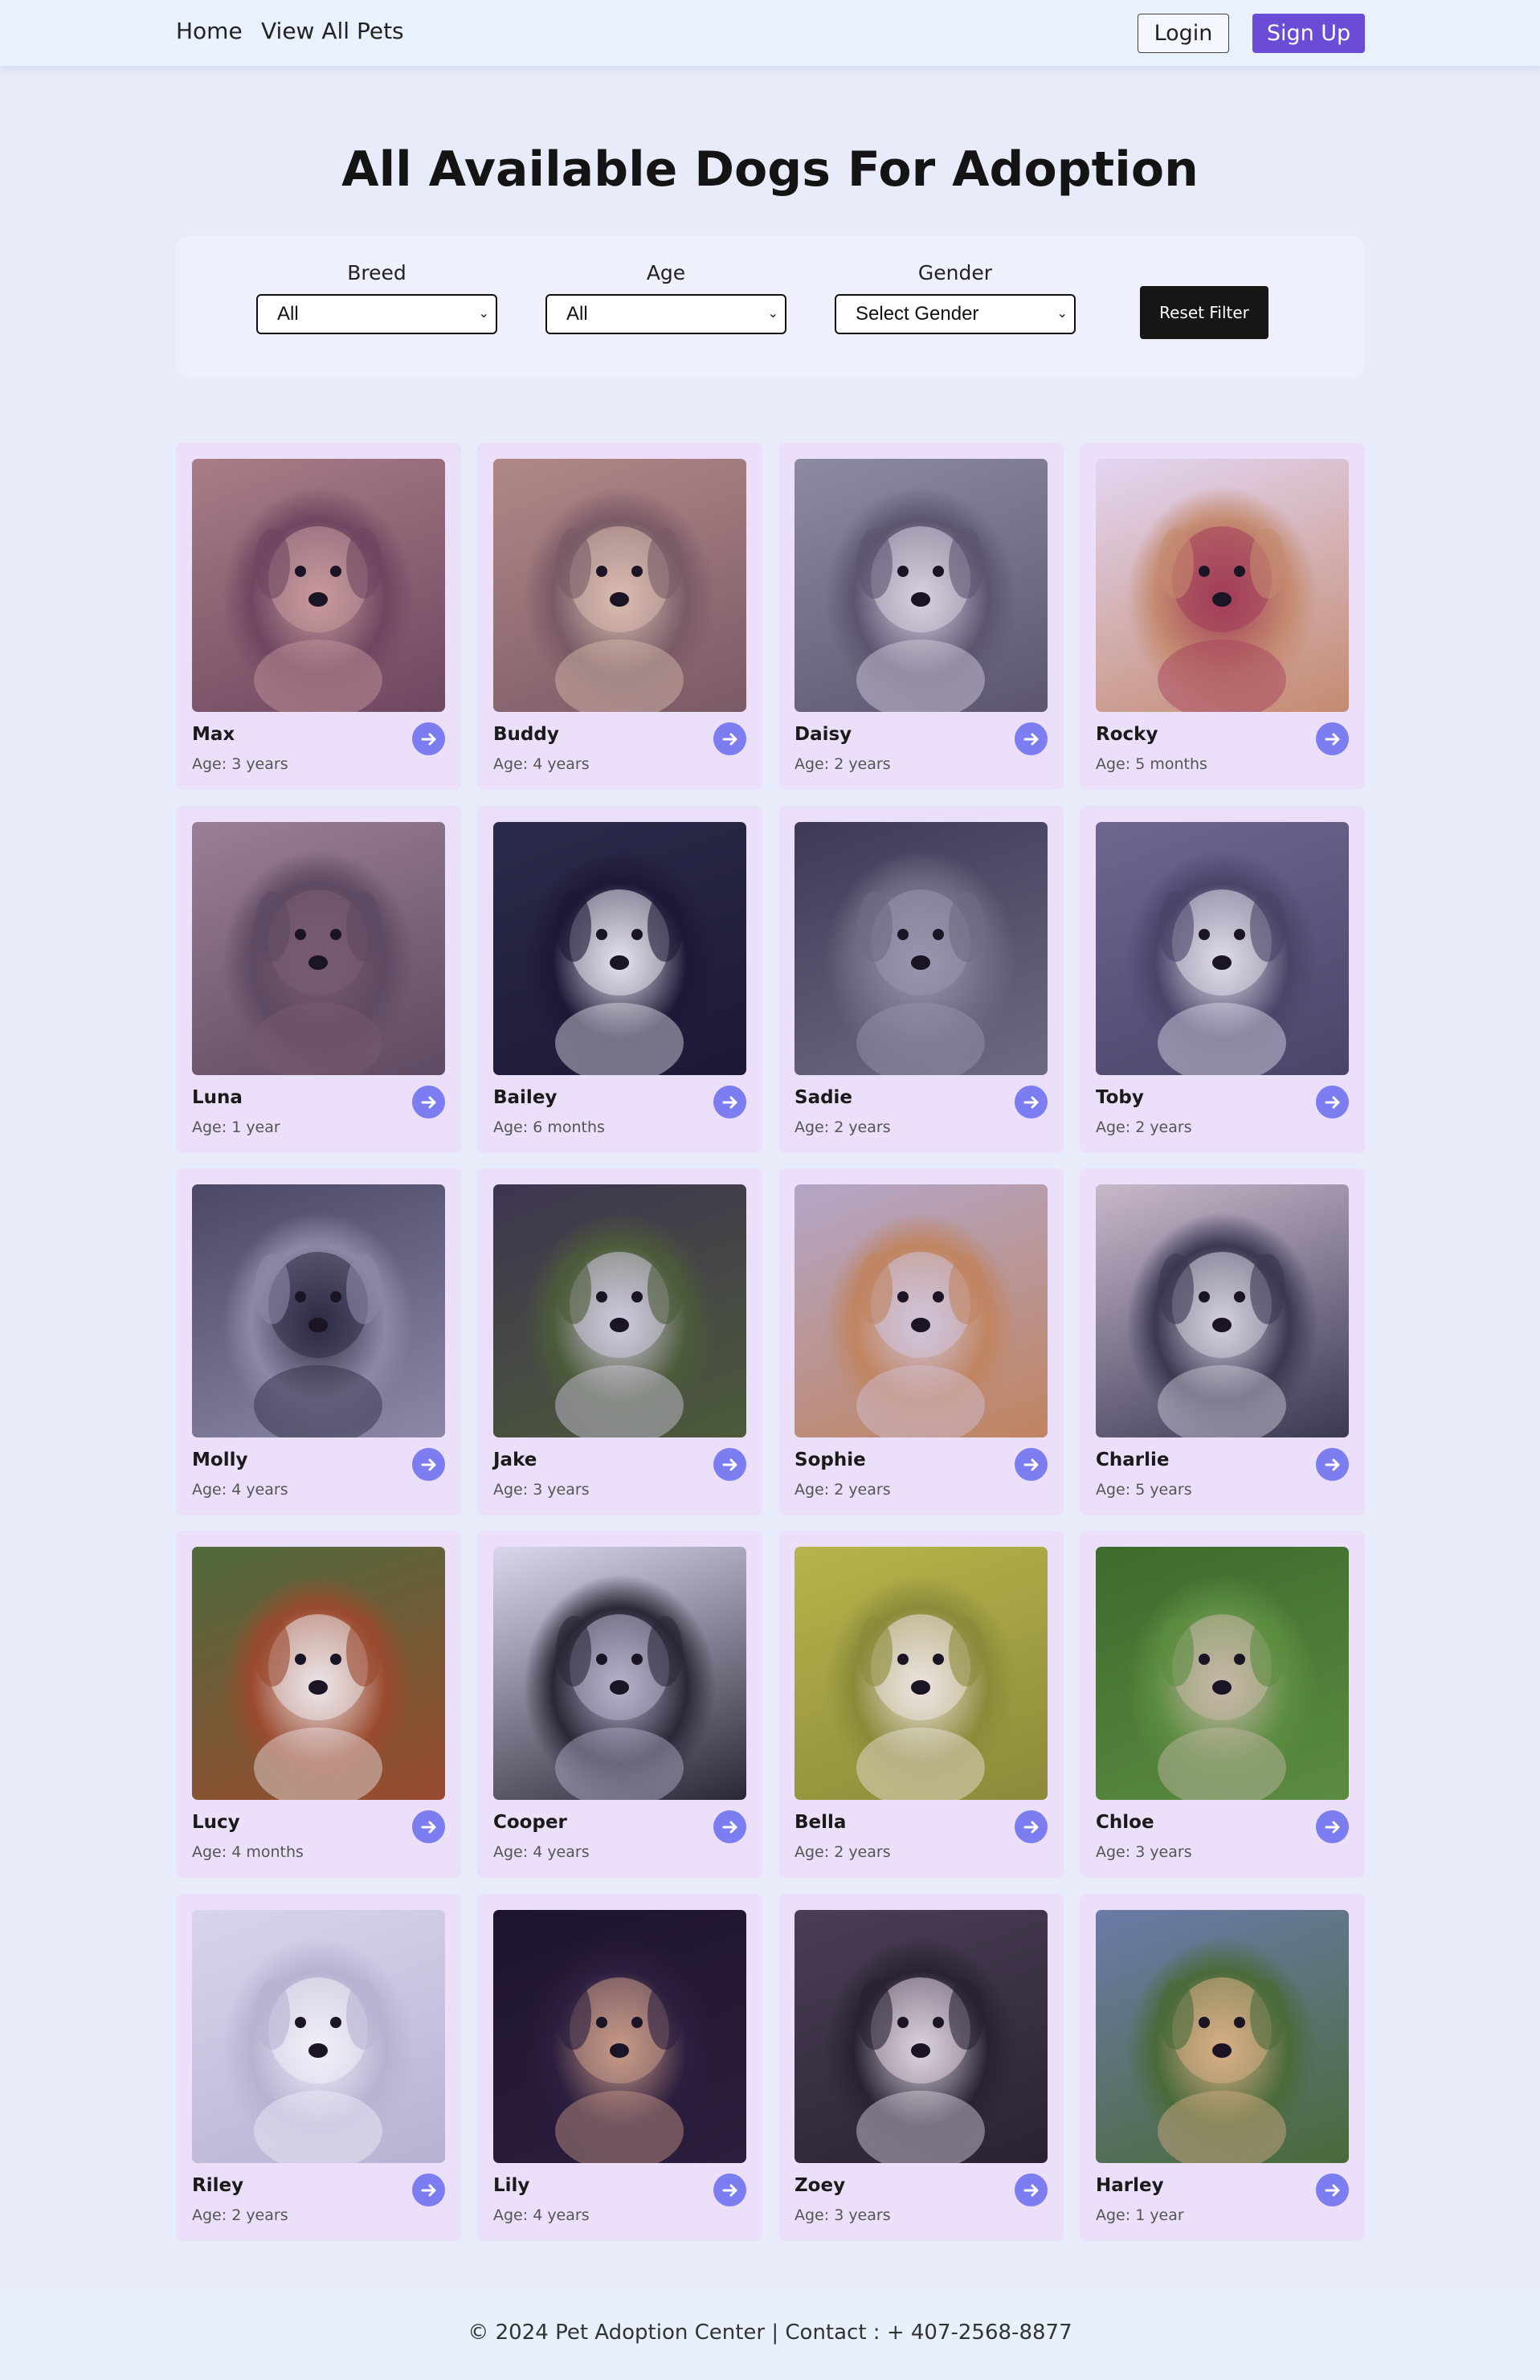 The image size is (1540, 2380). I want to click on pet-card: Rocky Age: 5 months, so click(1222, 616).